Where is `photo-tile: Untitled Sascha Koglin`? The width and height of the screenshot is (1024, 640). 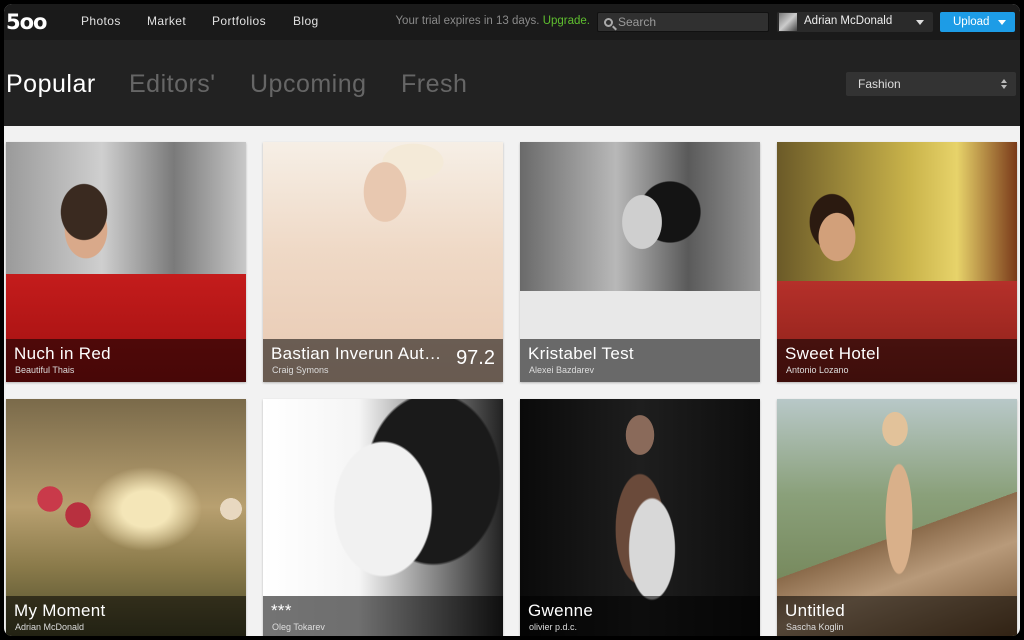
photo-tile: Untitled Sascha Koglin is located at coordinates (897, 517).